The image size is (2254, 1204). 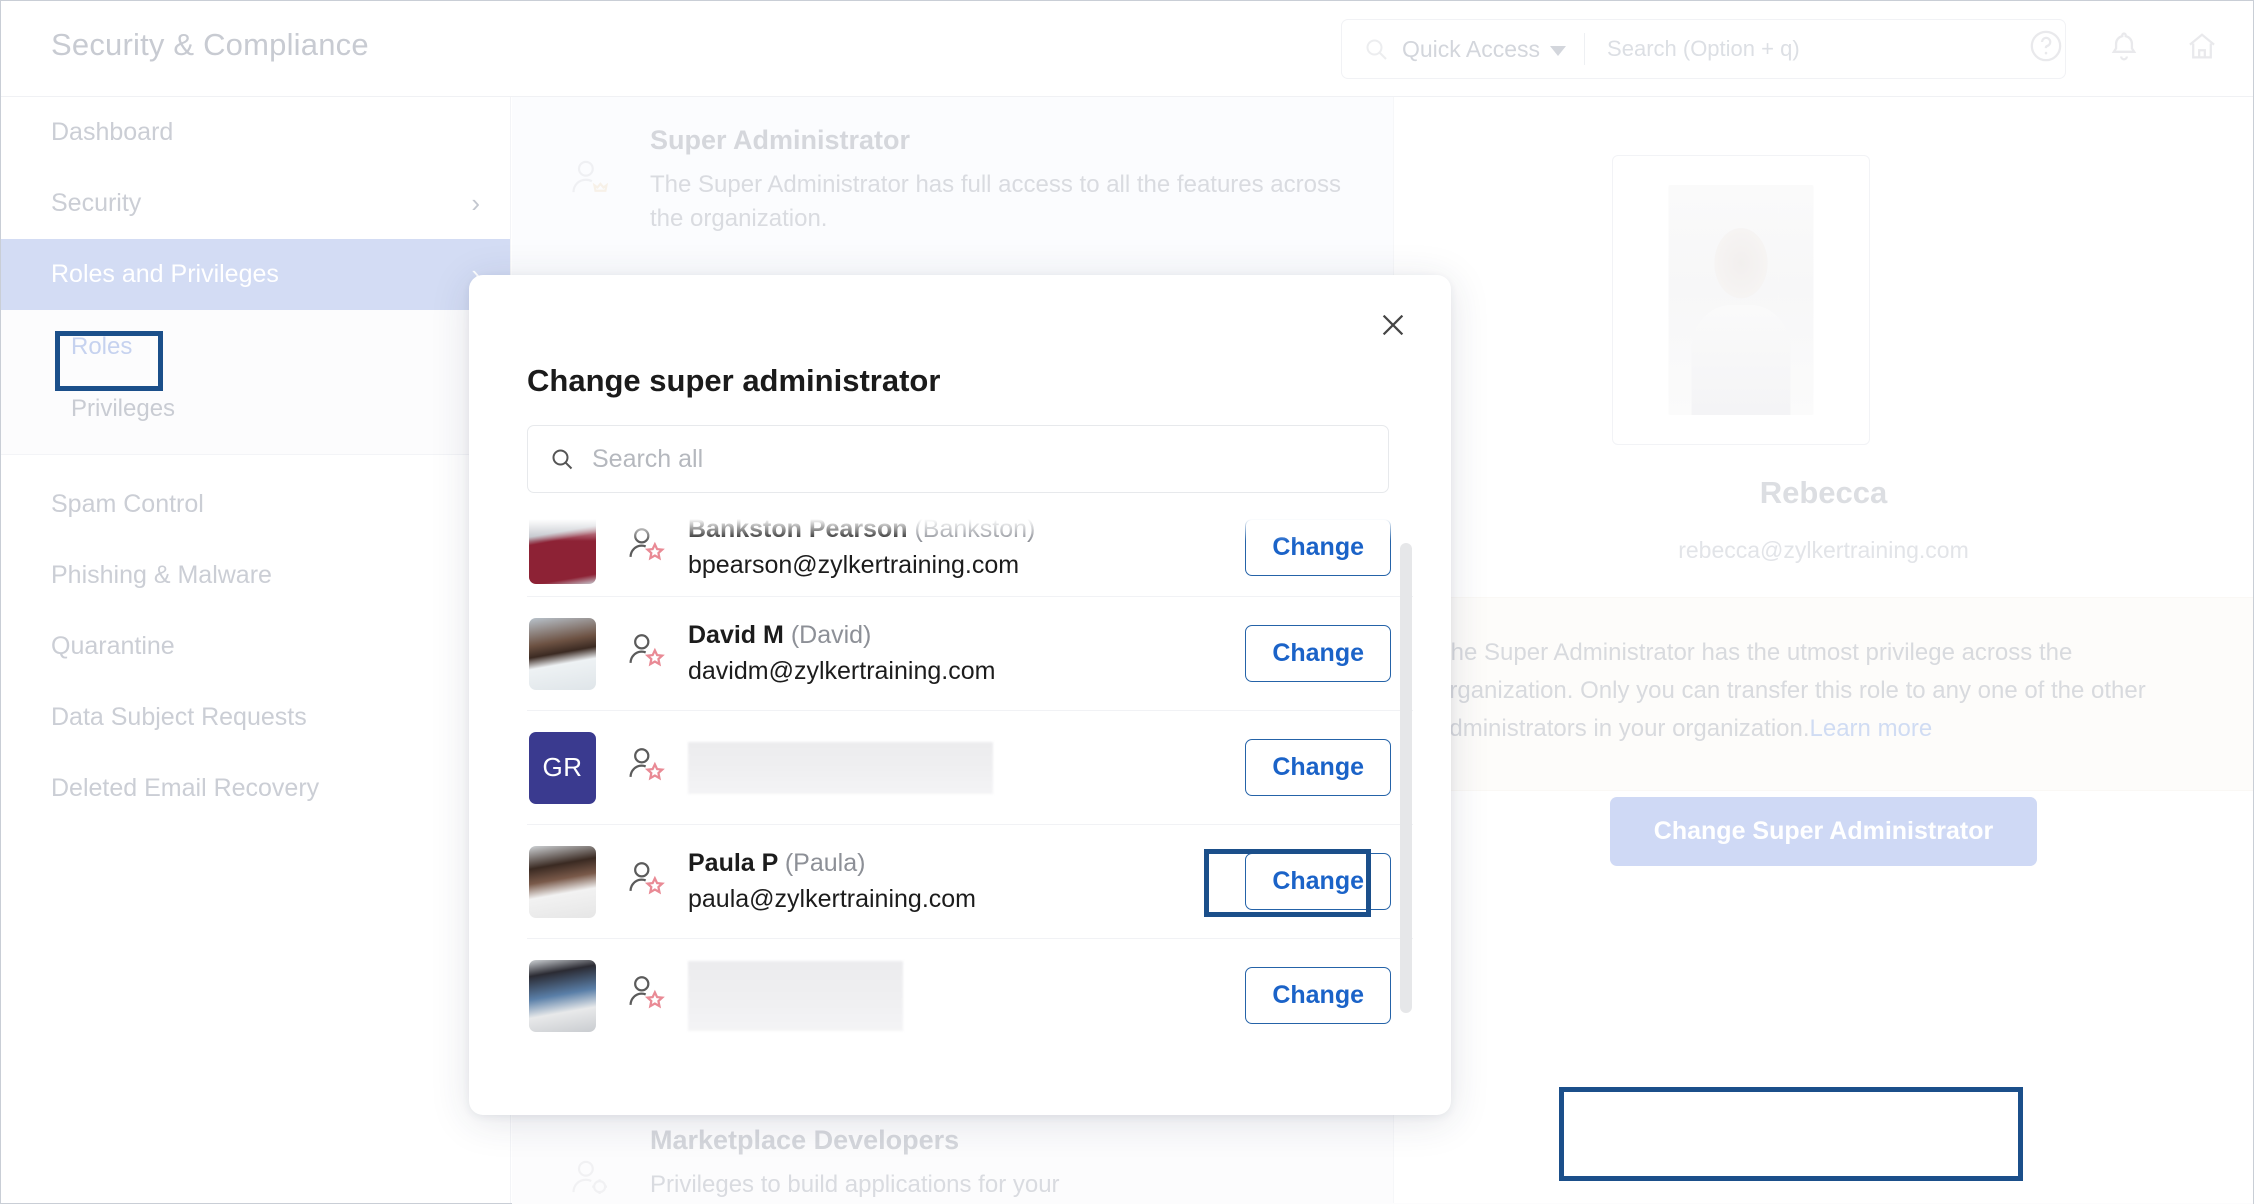 What do you see at coordinates (1393, 325) in the screenshot?
I see `close-icon` at bounding box center [1393, 325].